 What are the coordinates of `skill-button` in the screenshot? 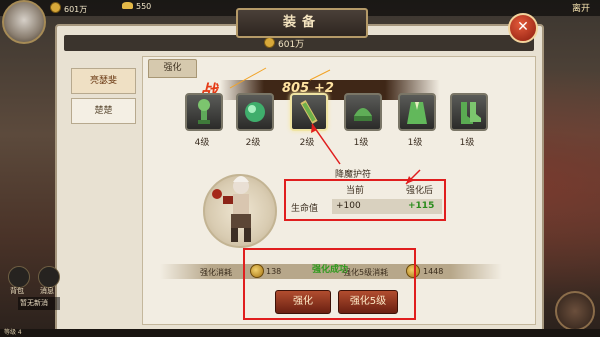 It's located at (575, 311).